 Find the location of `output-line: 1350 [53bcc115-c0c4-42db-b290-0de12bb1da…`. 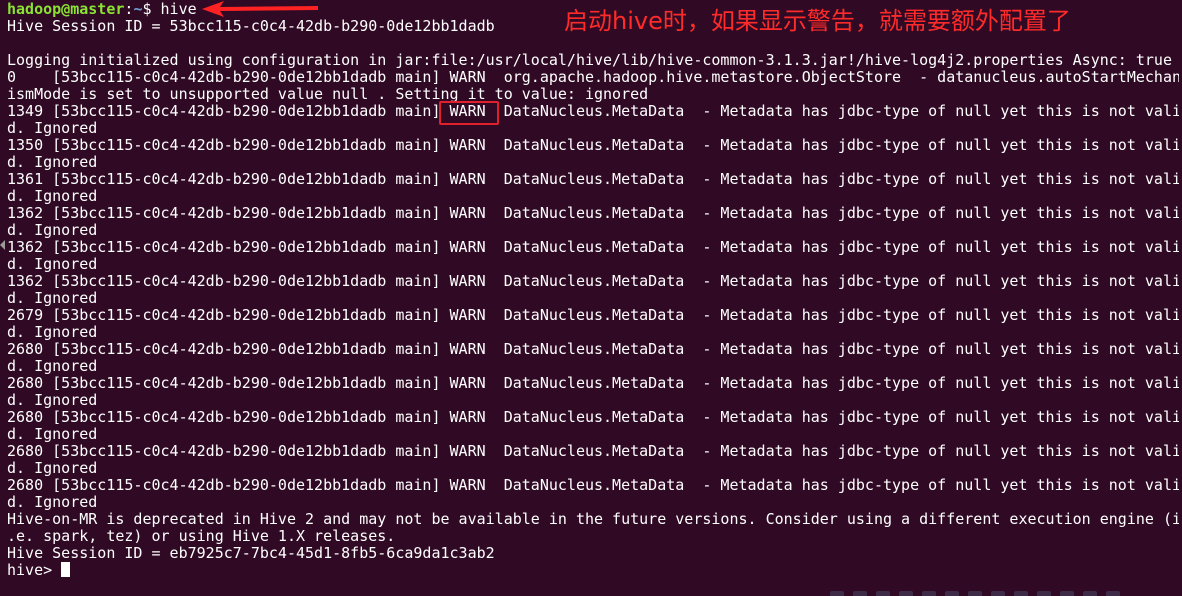

output-line: 1350 [53bcc115-c0c4-42db-b290-0de12bb1da… is located at coordinates (593, 145).